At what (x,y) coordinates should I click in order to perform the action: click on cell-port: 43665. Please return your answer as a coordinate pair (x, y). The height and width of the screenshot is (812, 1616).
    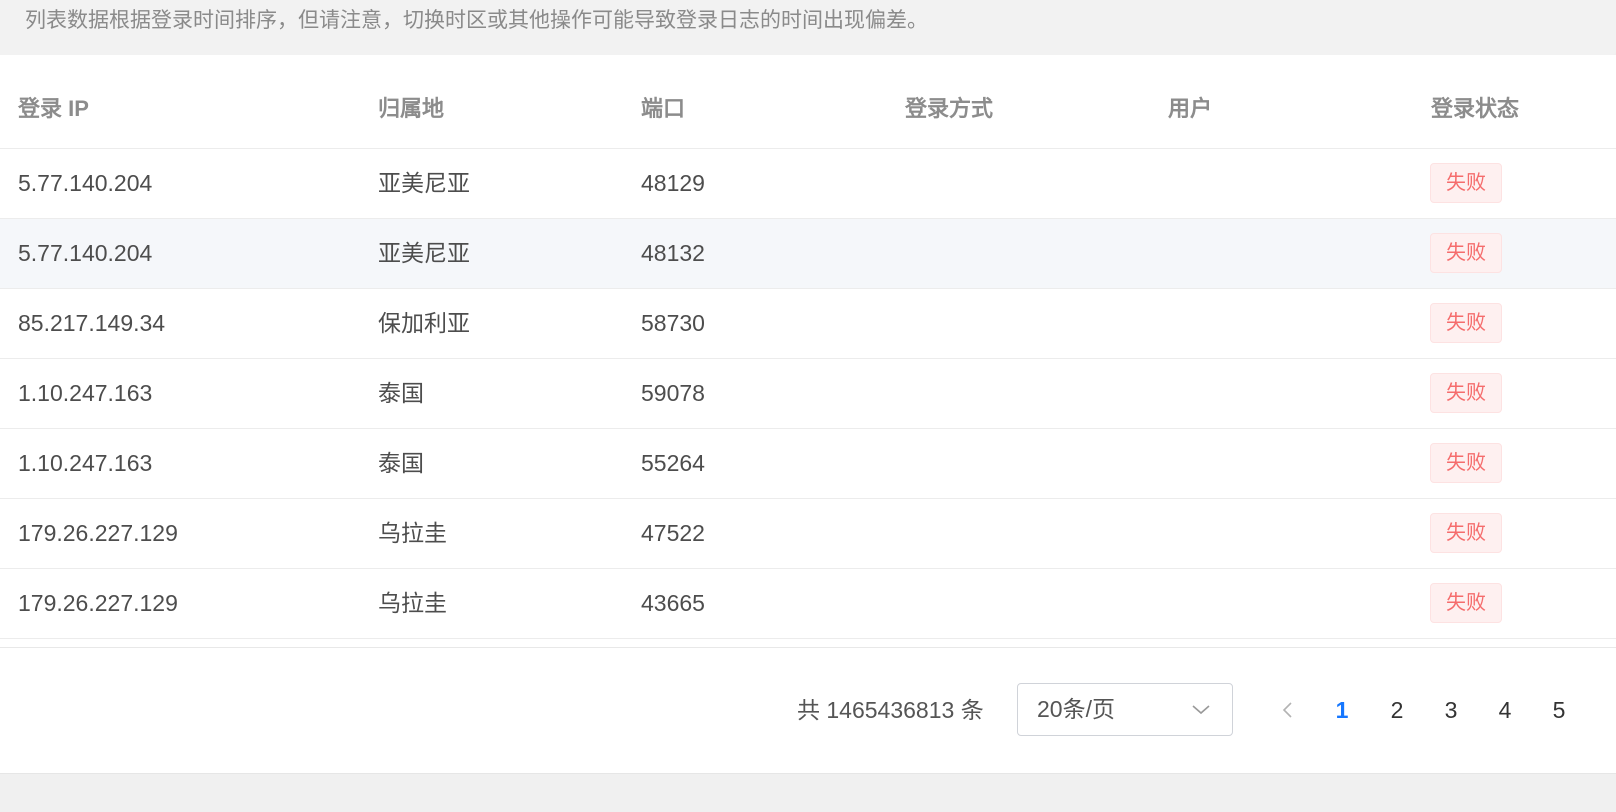
    Looking at the image, I should click on (673, 603).